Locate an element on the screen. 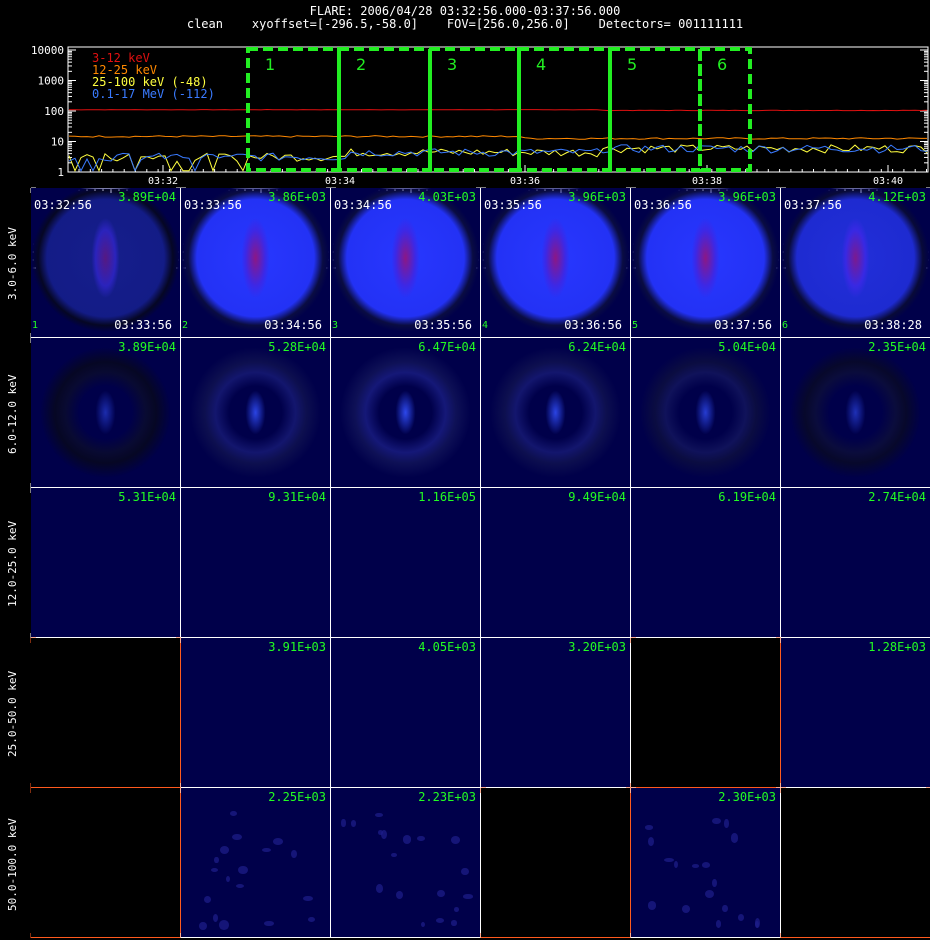 This screenshot has width=930, height=940. image-panel: 9.31E+04 is located at coordinates (255, 562).